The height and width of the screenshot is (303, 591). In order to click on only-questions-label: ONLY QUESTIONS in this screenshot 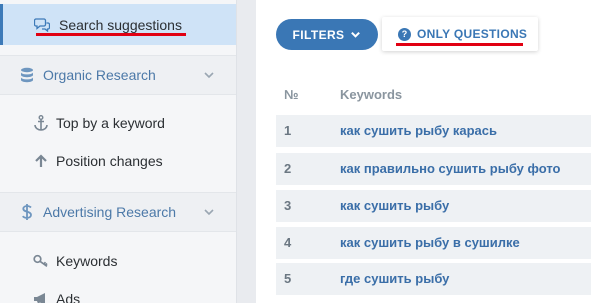, I will do `click(472, 34)`.